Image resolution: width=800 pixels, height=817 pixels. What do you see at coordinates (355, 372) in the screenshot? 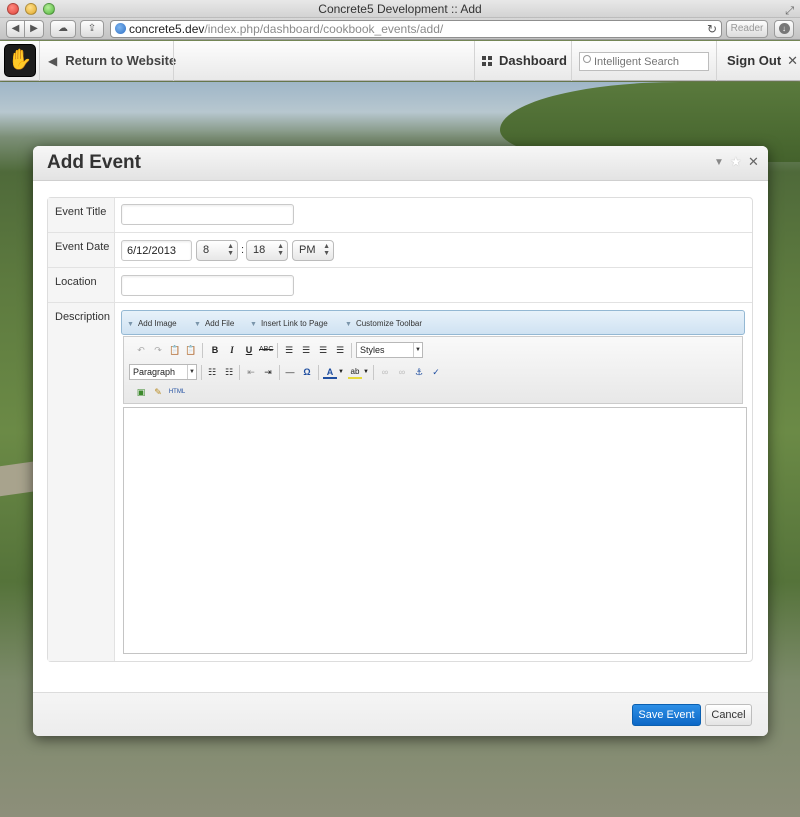
I see `highlight-color-icon: ab` at bounding box center [355, 372].